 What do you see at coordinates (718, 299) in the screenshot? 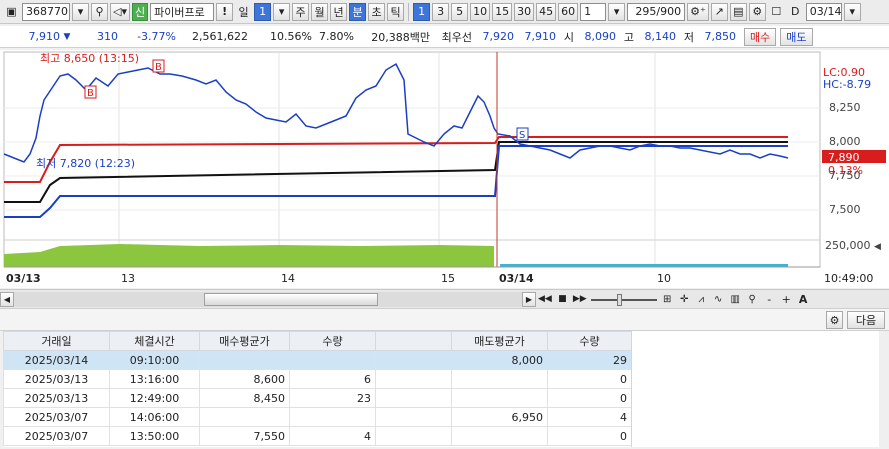
I see `wave-icon: ∿` at bounding box center [718, 299].